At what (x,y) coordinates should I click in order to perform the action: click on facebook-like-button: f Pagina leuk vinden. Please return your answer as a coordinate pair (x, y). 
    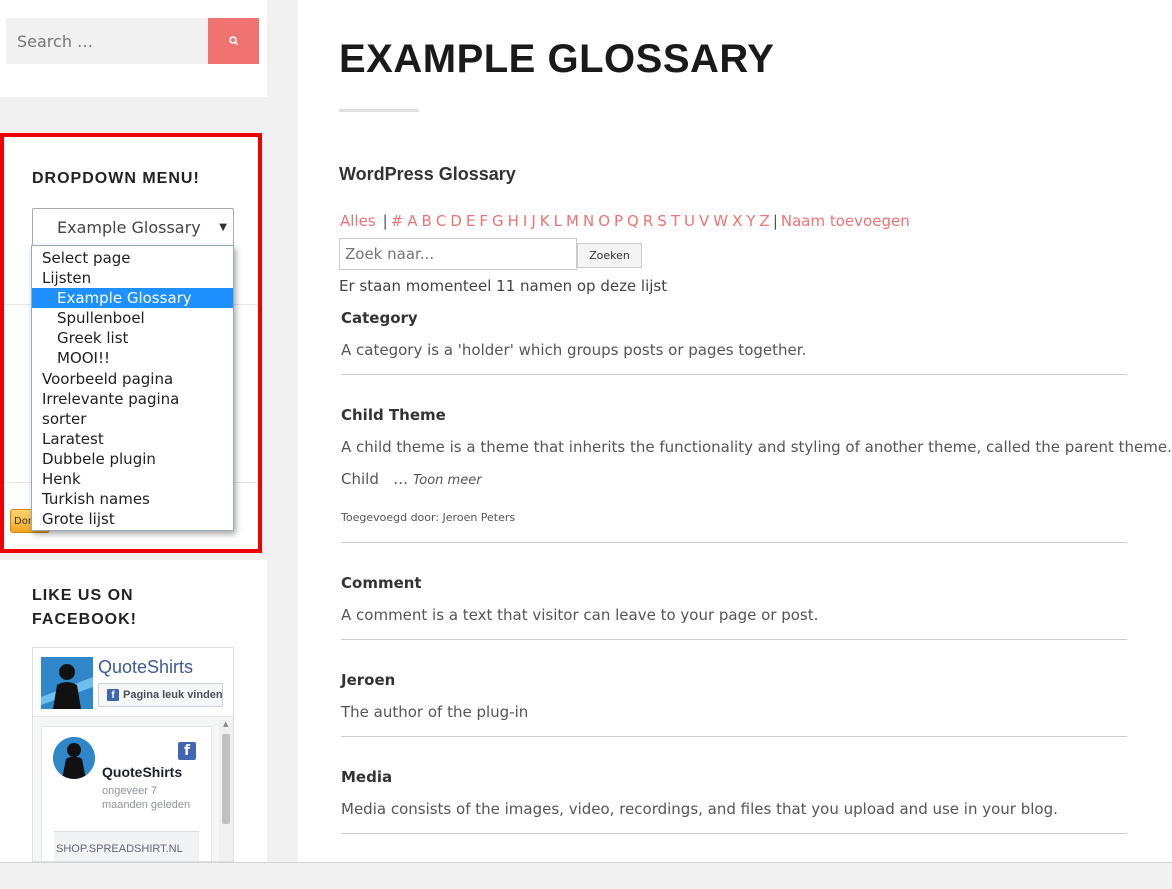
    Looking at the image, I should click on (160, 695).